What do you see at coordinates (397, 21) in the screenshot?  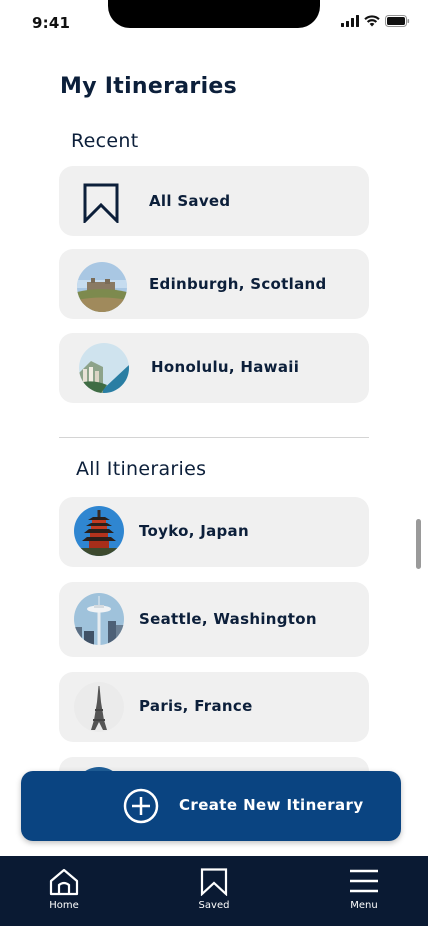 I see `battery-icon` at bounding box center [397, 21].